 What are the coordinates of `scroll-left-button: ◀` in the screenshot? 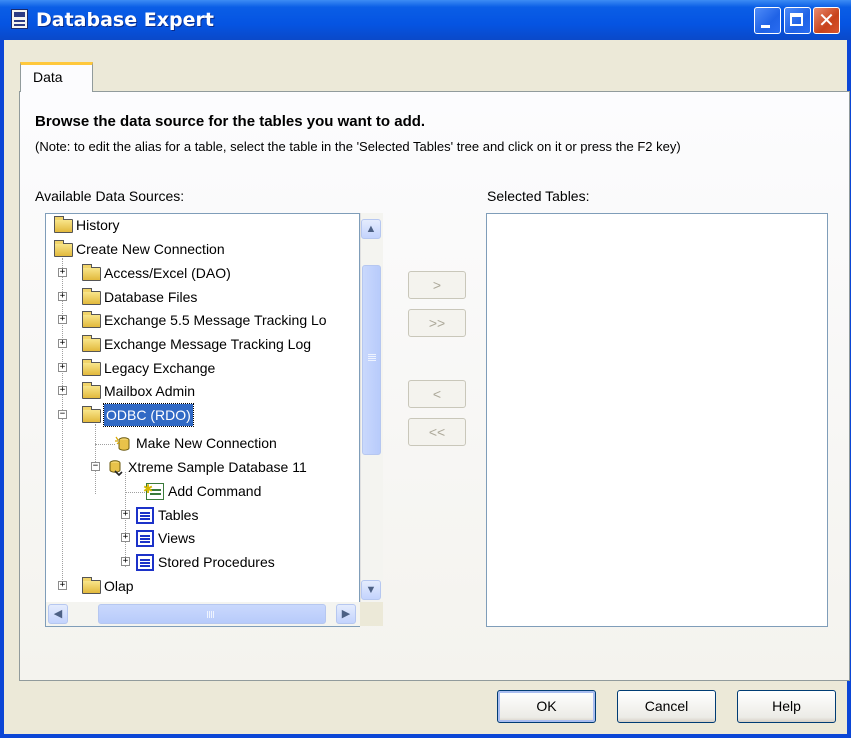 It's located at (58, 614).